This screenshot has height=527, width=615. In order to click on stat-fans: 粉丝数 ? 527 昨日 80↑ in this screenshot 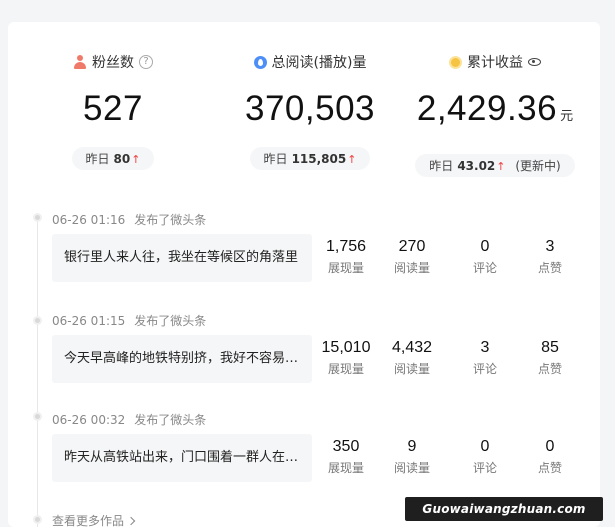, I will do `click(113, 111)`.